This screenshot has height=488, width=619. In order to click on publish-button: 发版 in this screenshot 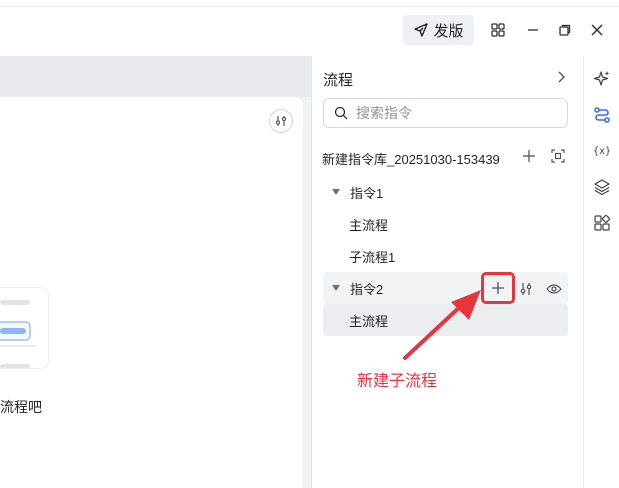, I will do `click(438, 30)`.